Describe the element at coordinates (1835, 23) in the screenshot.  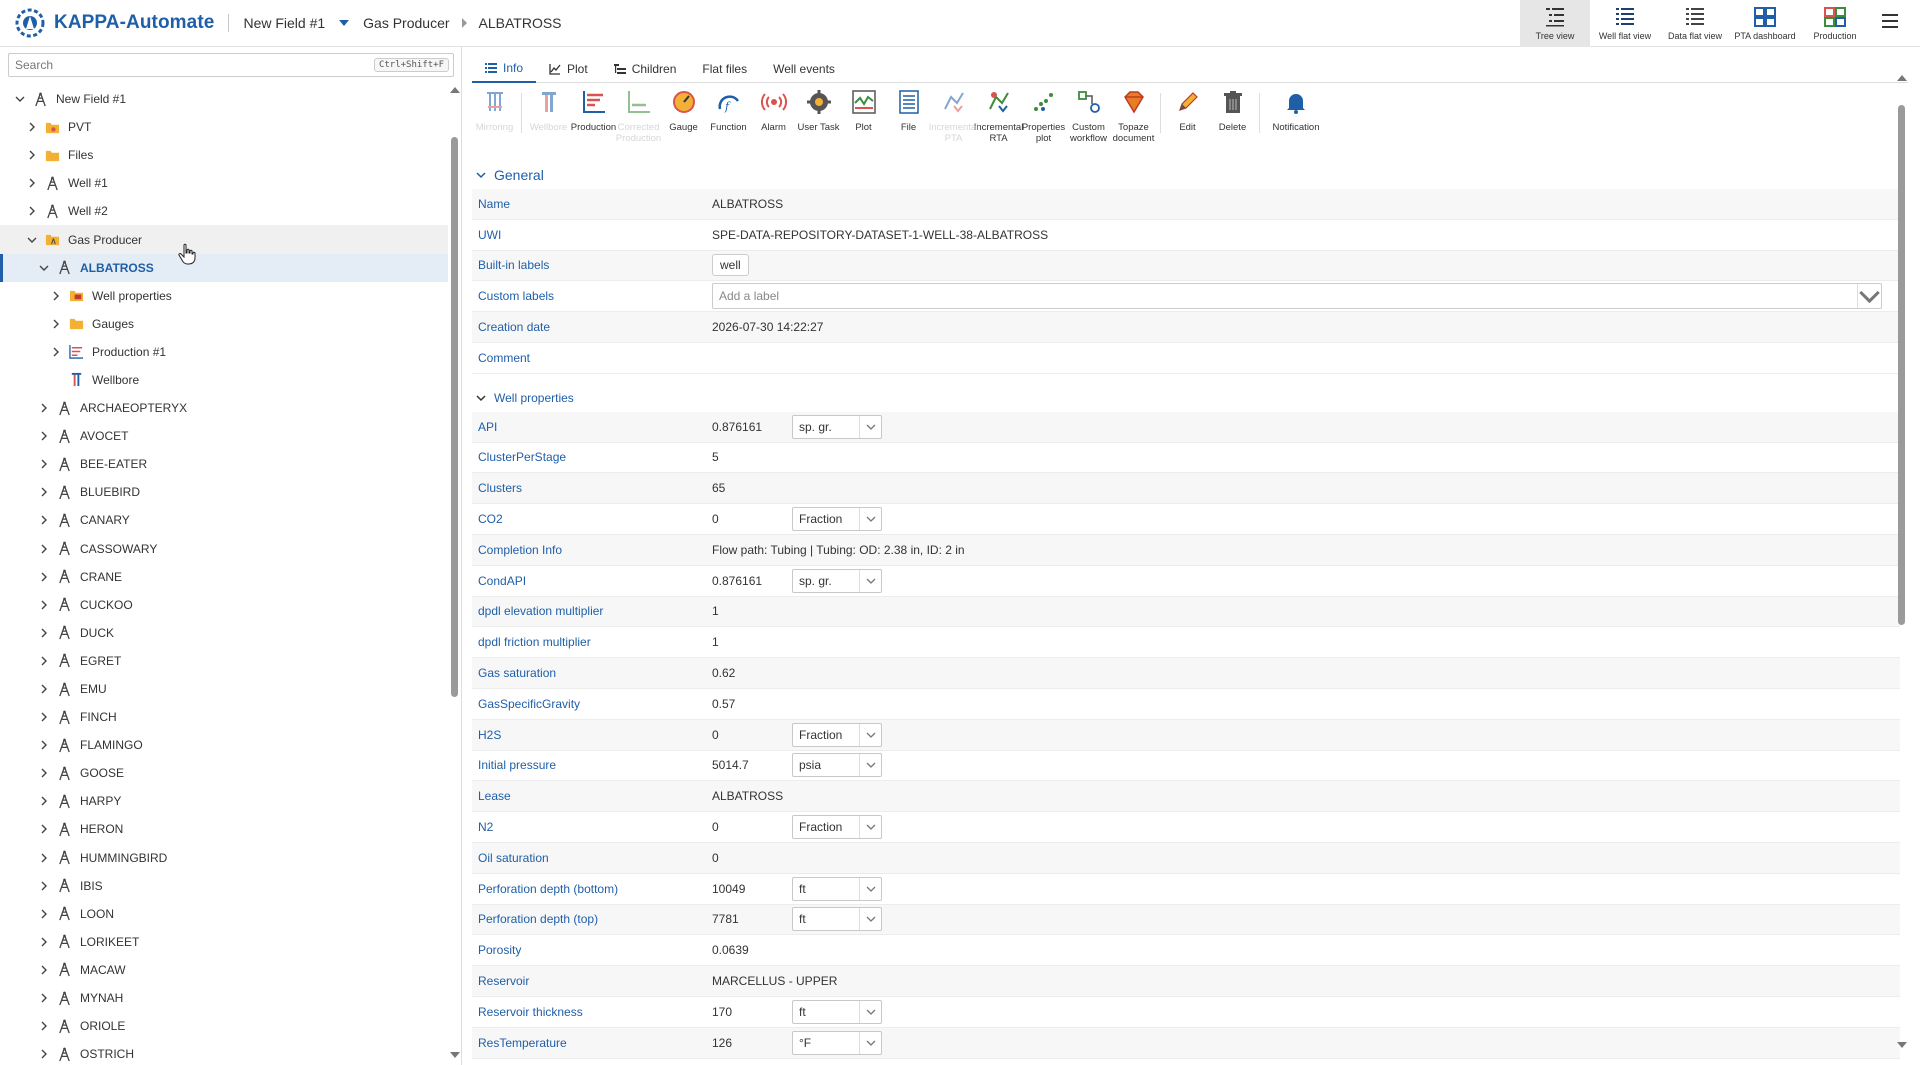
I see `production-dashboard-button: Production` at that location.